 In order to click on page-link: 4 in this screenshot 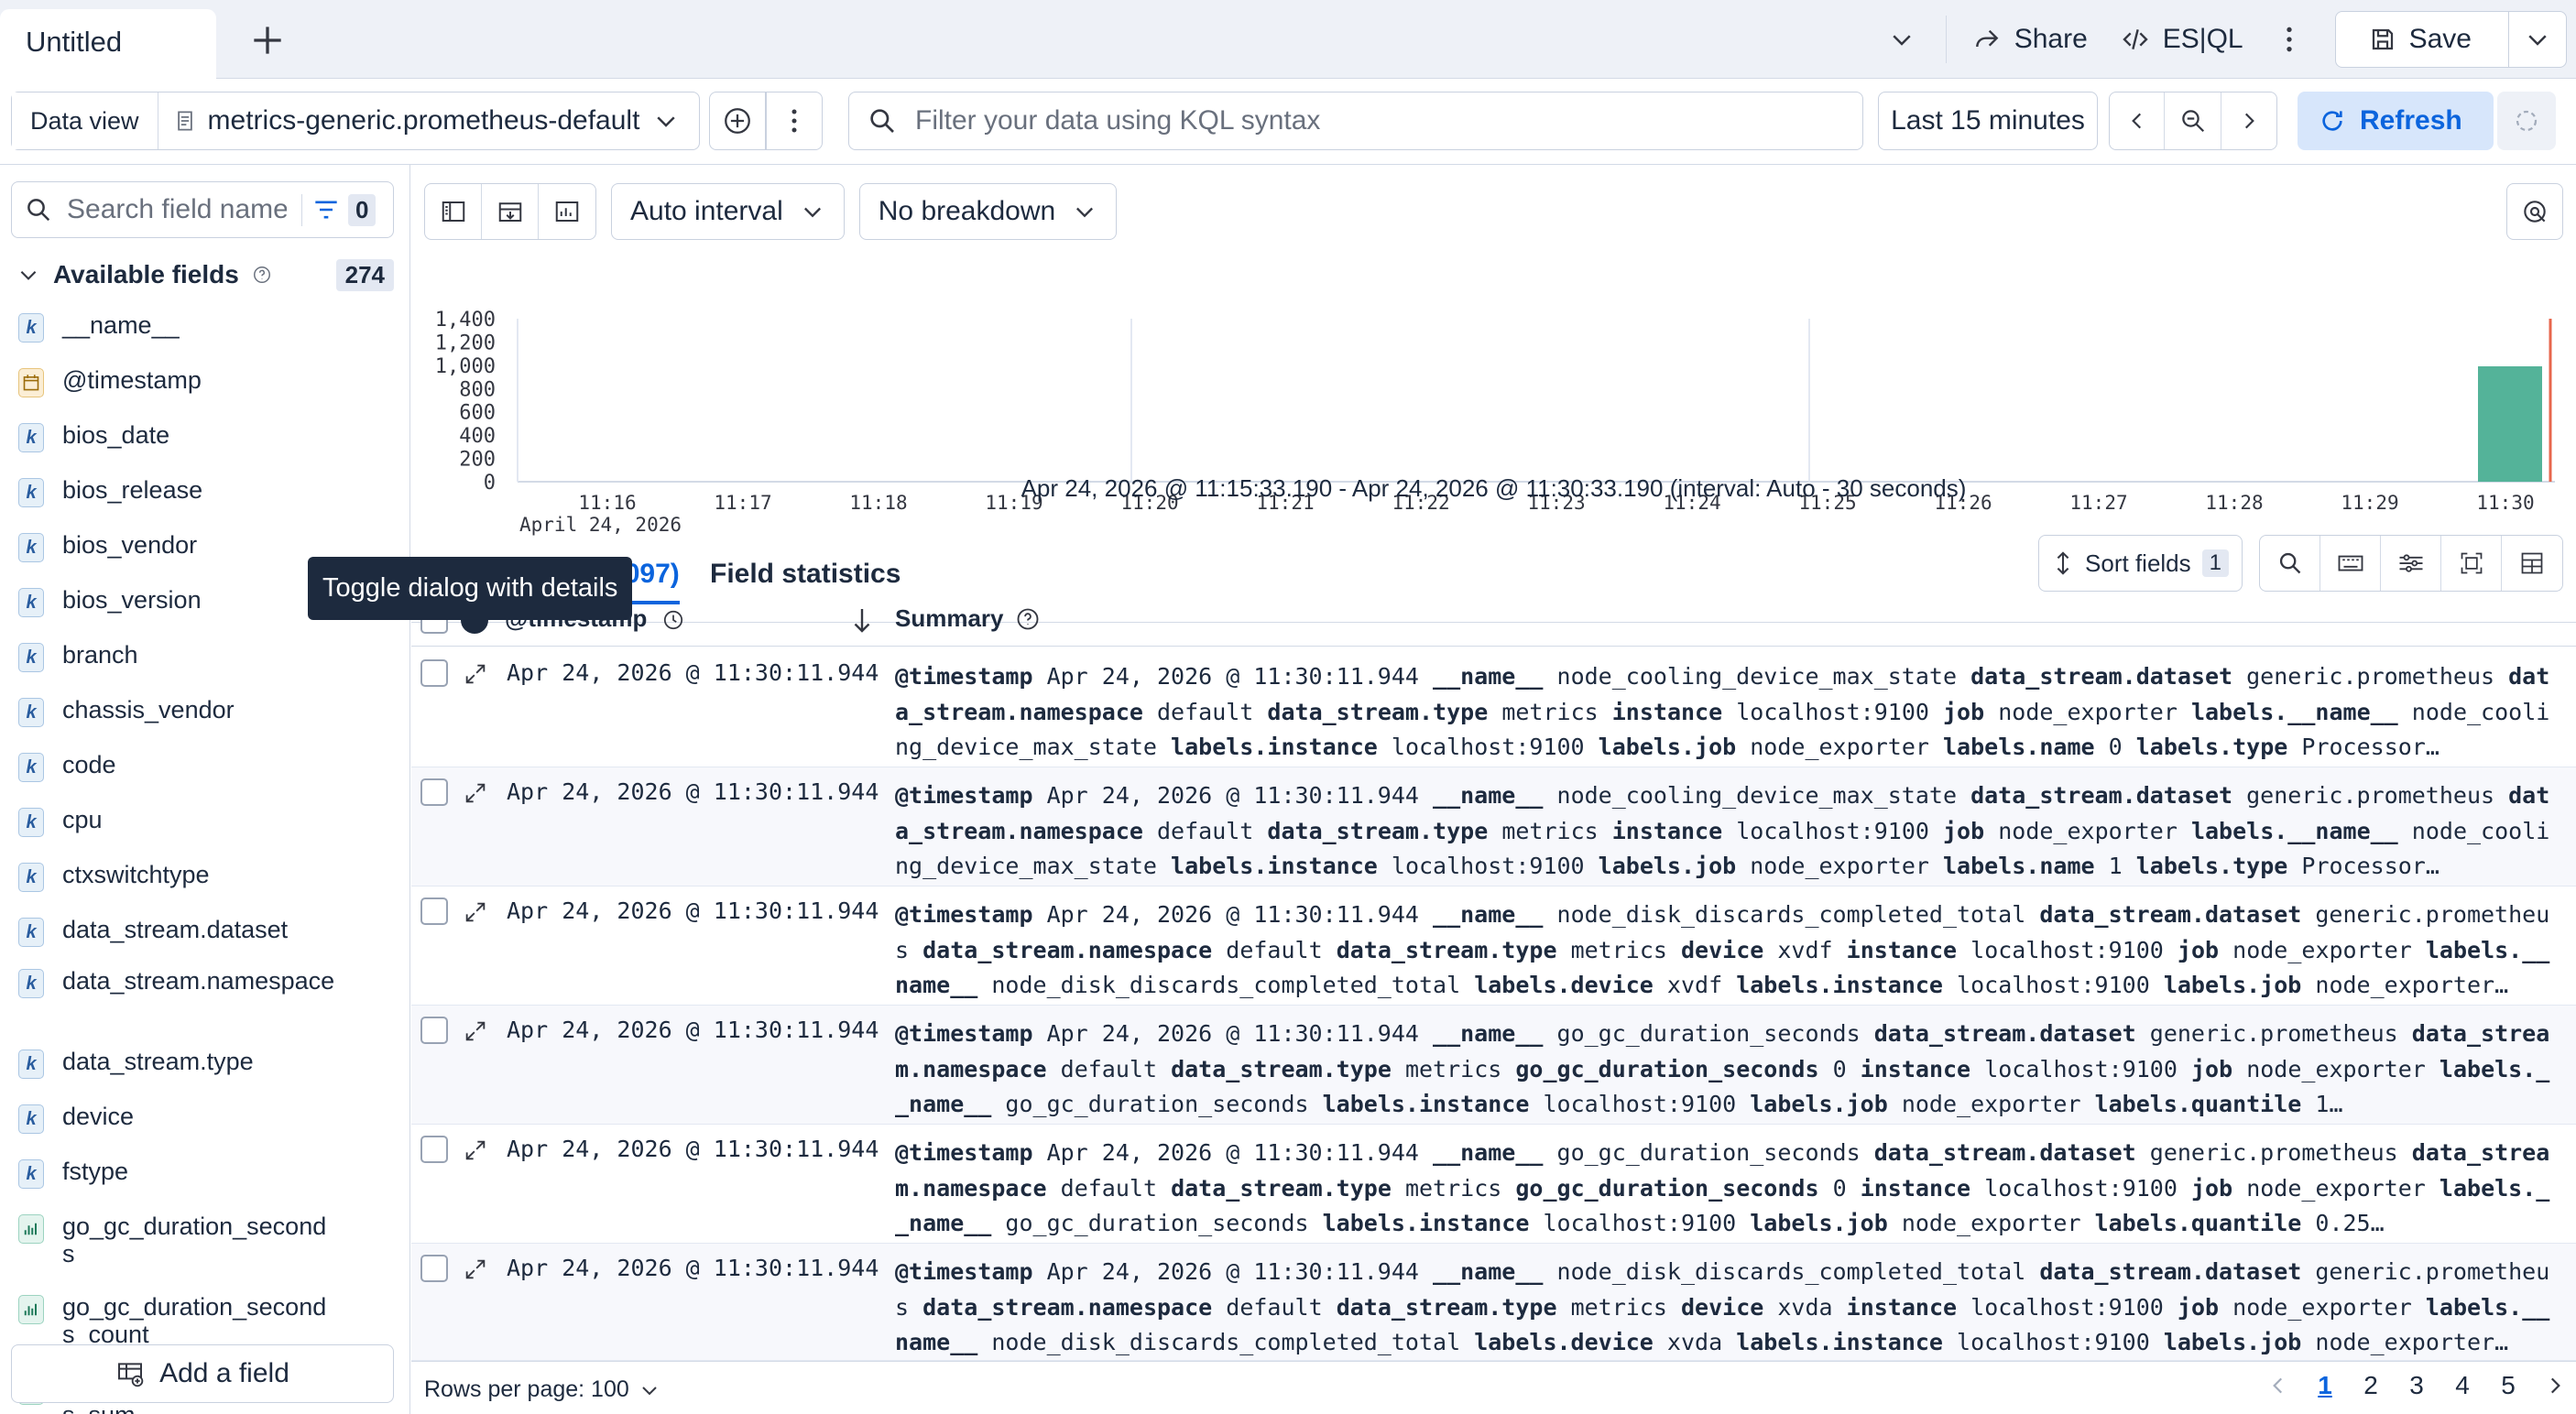, I will do `click(2462, 1385)`.